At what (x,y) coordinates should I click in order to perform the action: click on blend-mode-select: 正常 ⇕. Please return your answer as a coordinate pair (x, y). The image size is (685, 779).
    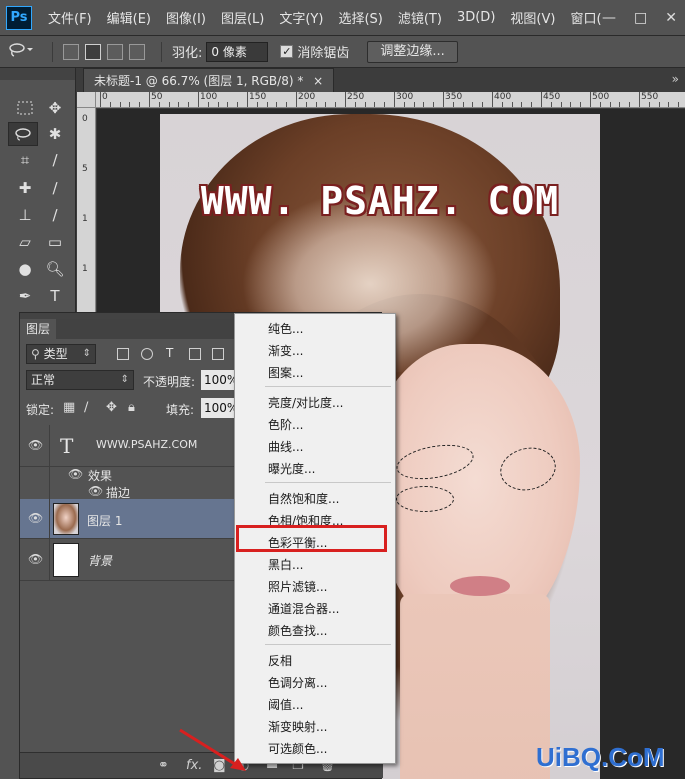
    Looking at the image, I should click on (80, 380).